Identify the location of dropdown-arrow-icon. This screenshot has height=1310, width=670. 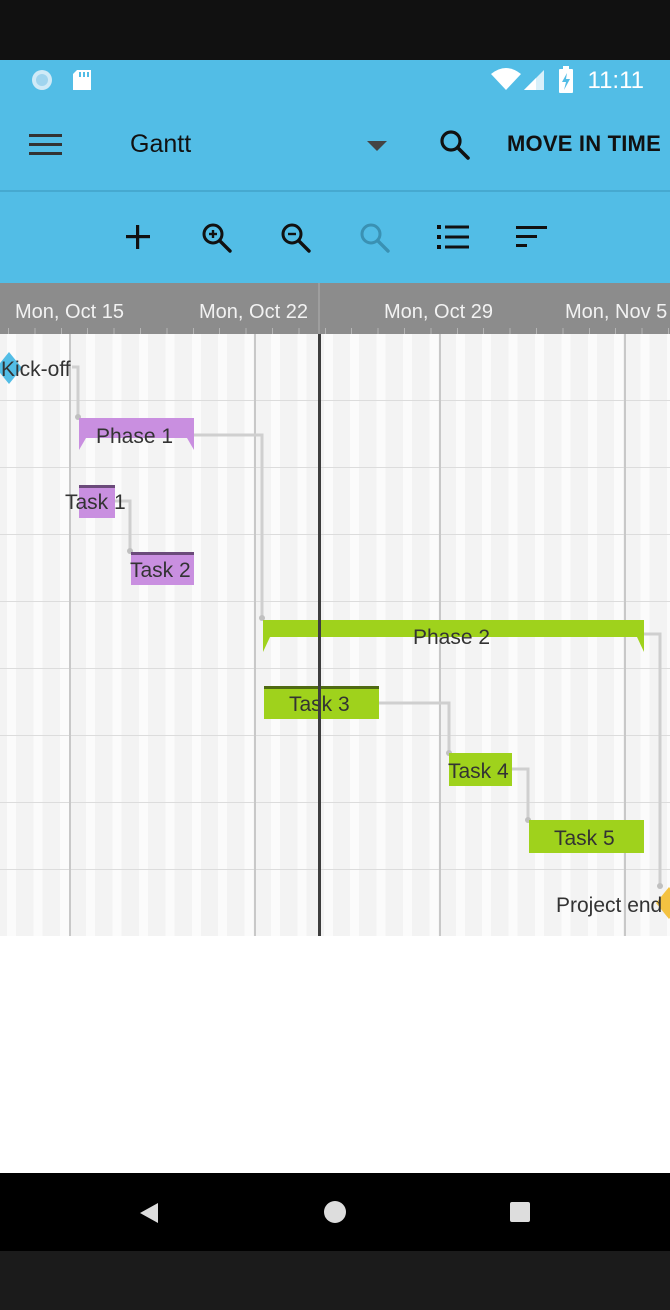
(377, 147).